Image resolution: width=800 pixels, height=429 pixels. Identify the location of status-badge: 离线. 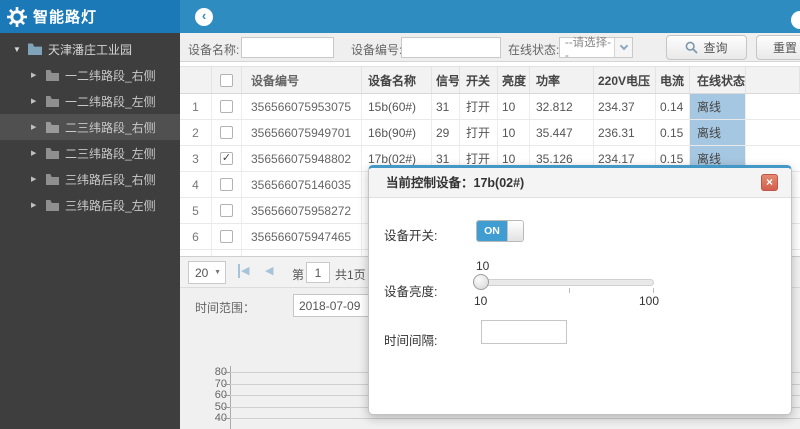
(717, 106).